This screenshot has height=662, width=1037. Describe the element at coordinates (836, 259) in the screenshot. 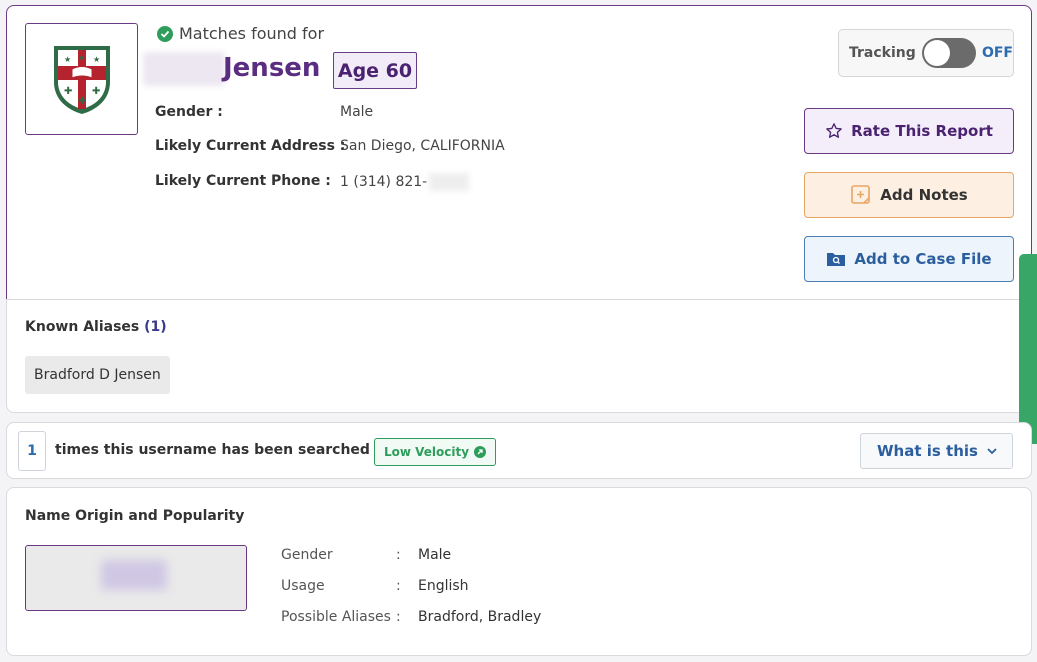

I see `folder-search-icon` at that location.